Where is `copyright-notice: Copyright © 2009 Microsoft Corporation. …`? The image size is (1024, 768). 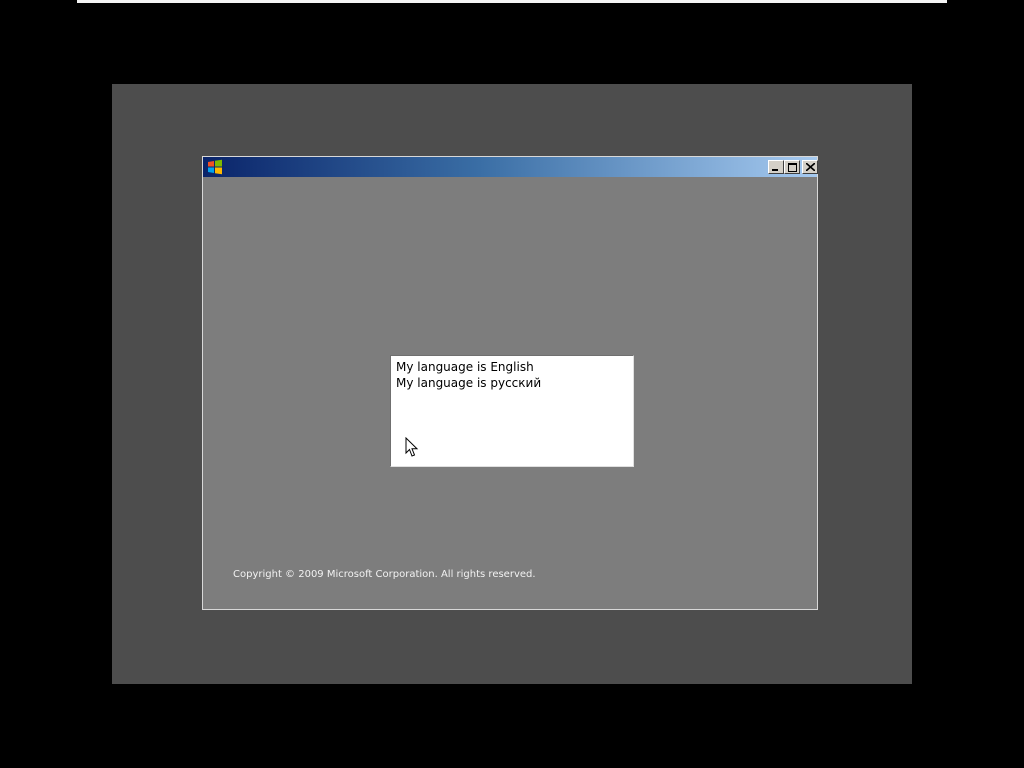
copyright-notice: Copyright © 2009 Microsoft Corporation. … is located at coordinates (384, 574).